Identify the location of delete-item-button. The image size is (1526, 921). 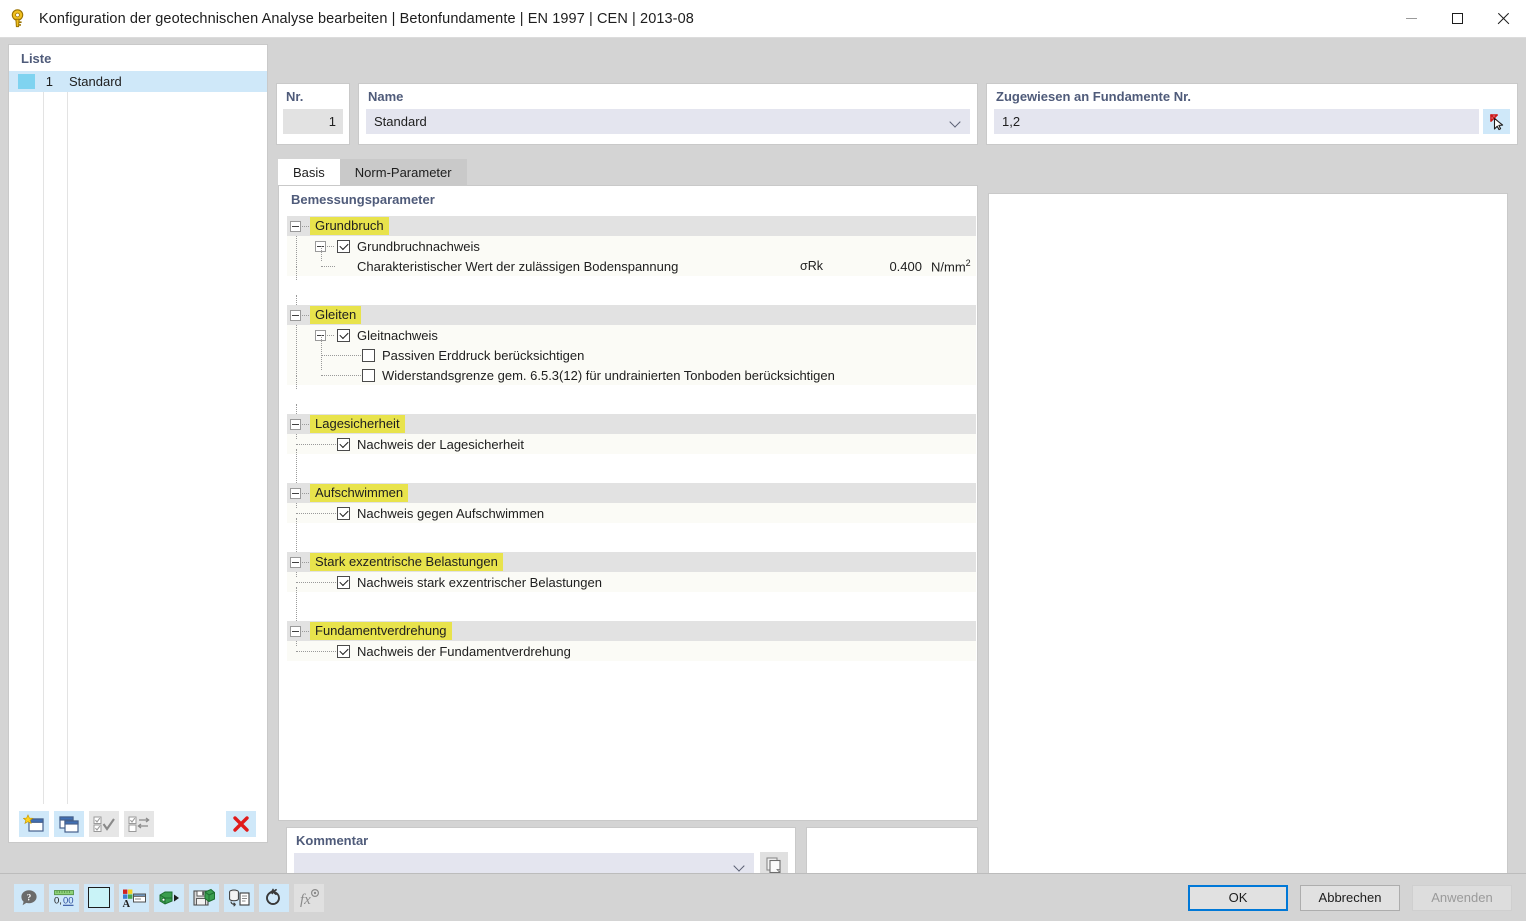
(241, 823).